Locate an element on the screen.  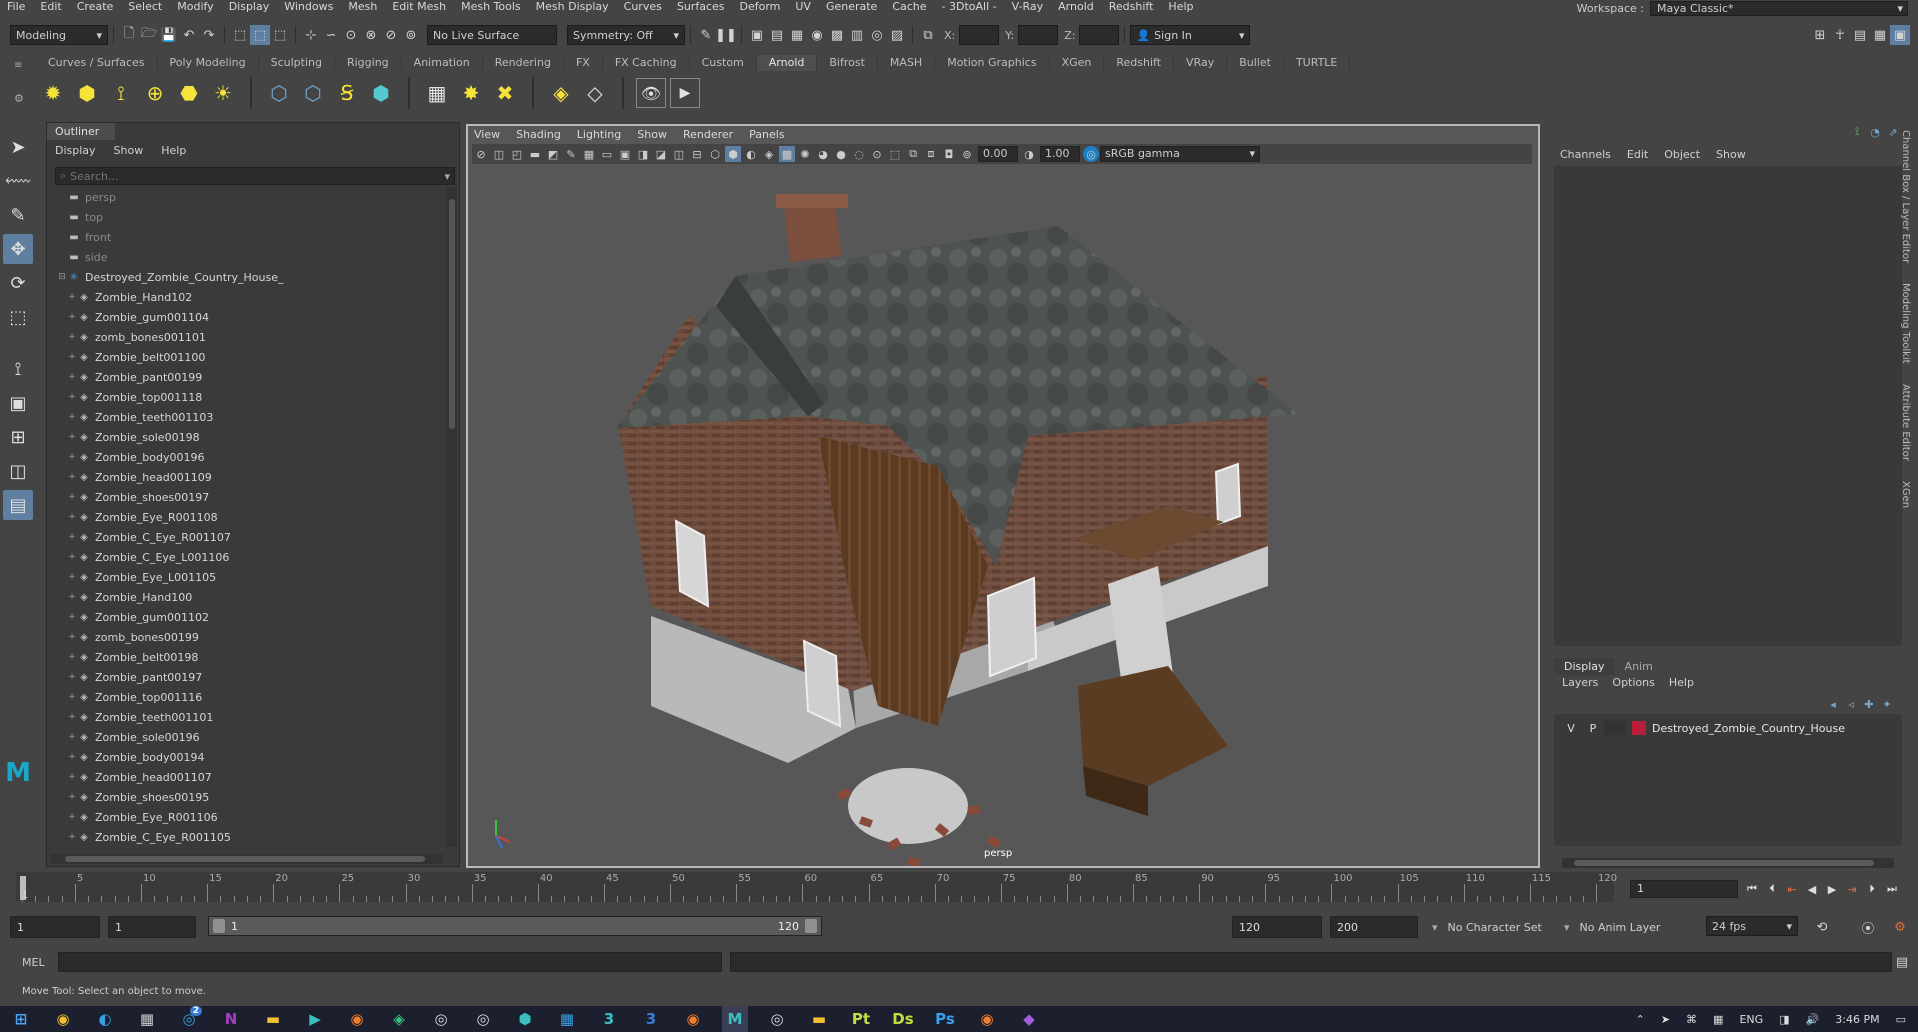
exposure-field: 0.00 is located at coordinates (998, 154).